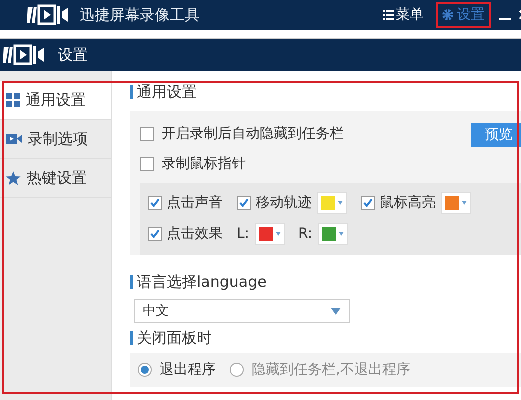 The width and height of the screenshot is (521, 400). Describe the element at coordinates (188, 370) in the screenshot. I see `radio-label: 退出程序` at that location.